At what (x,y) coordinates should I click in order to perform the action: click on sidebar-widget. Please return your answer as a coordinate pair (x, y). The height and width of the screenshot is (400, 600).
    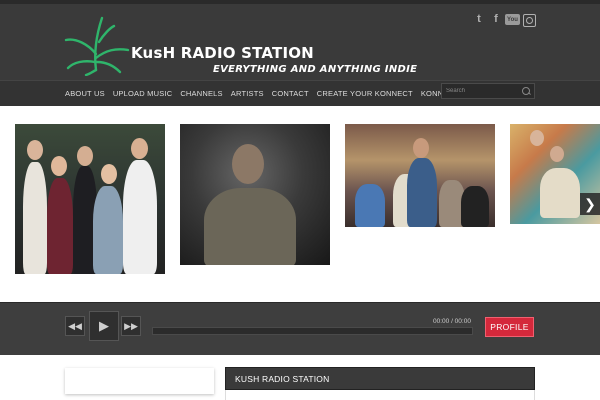
    Looking at the image, I should click on (139, 381).